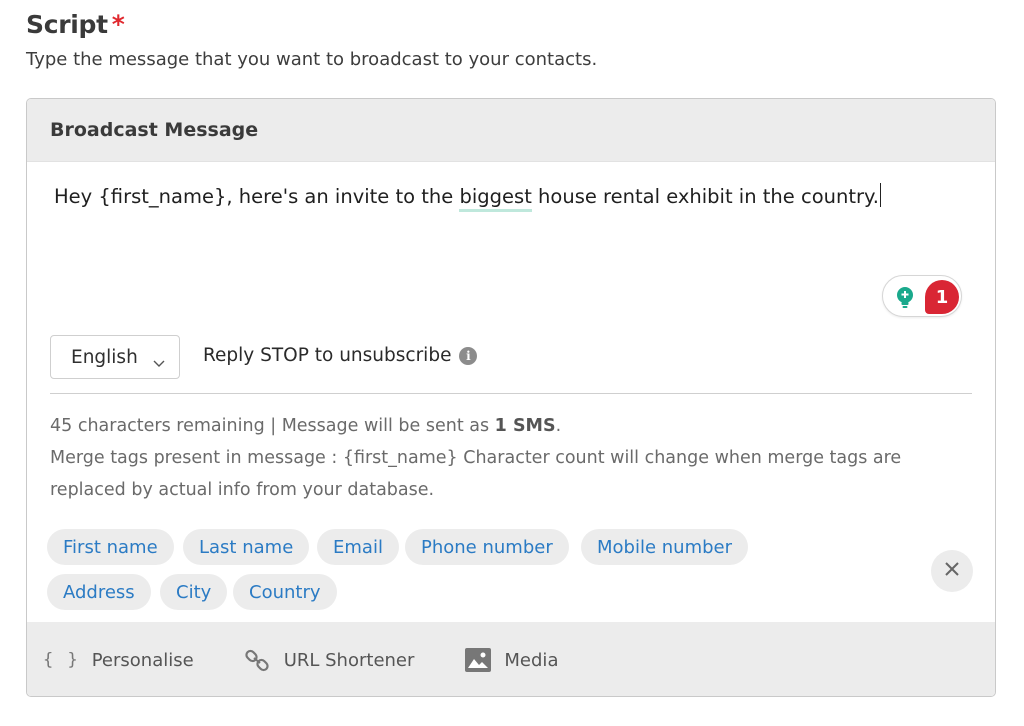  Describe the element at coordinates (349, 660) in the screenshot. I see `url-shortener-label: URL Shortener` at that location.